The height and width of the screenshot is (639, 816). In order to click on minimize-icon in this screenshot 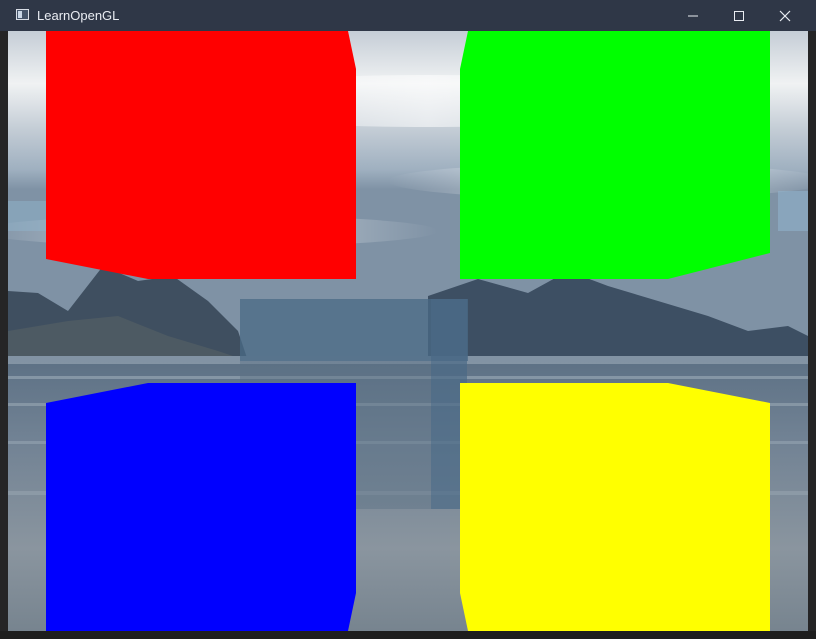, I will do `click(693, 15)`.